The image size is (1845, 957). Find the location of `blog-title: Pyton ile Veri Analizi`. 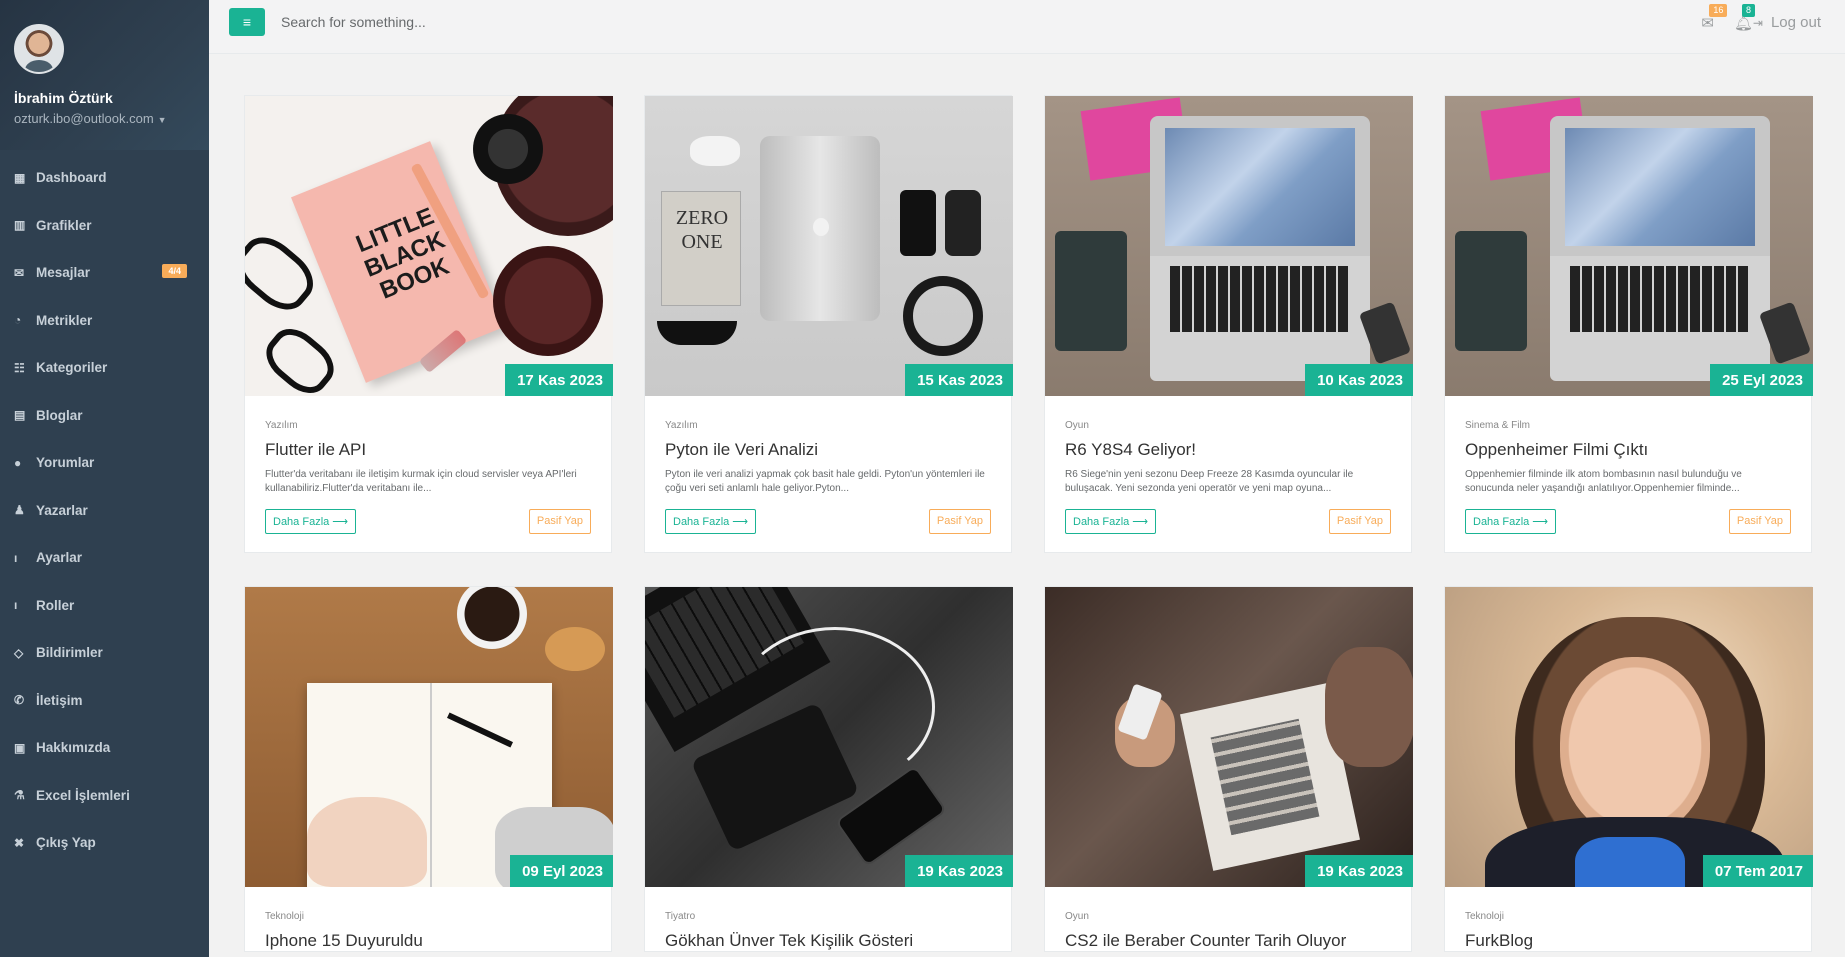

blog-title: Pyton ile Veri Analizi is located at coordinates (828, 450).